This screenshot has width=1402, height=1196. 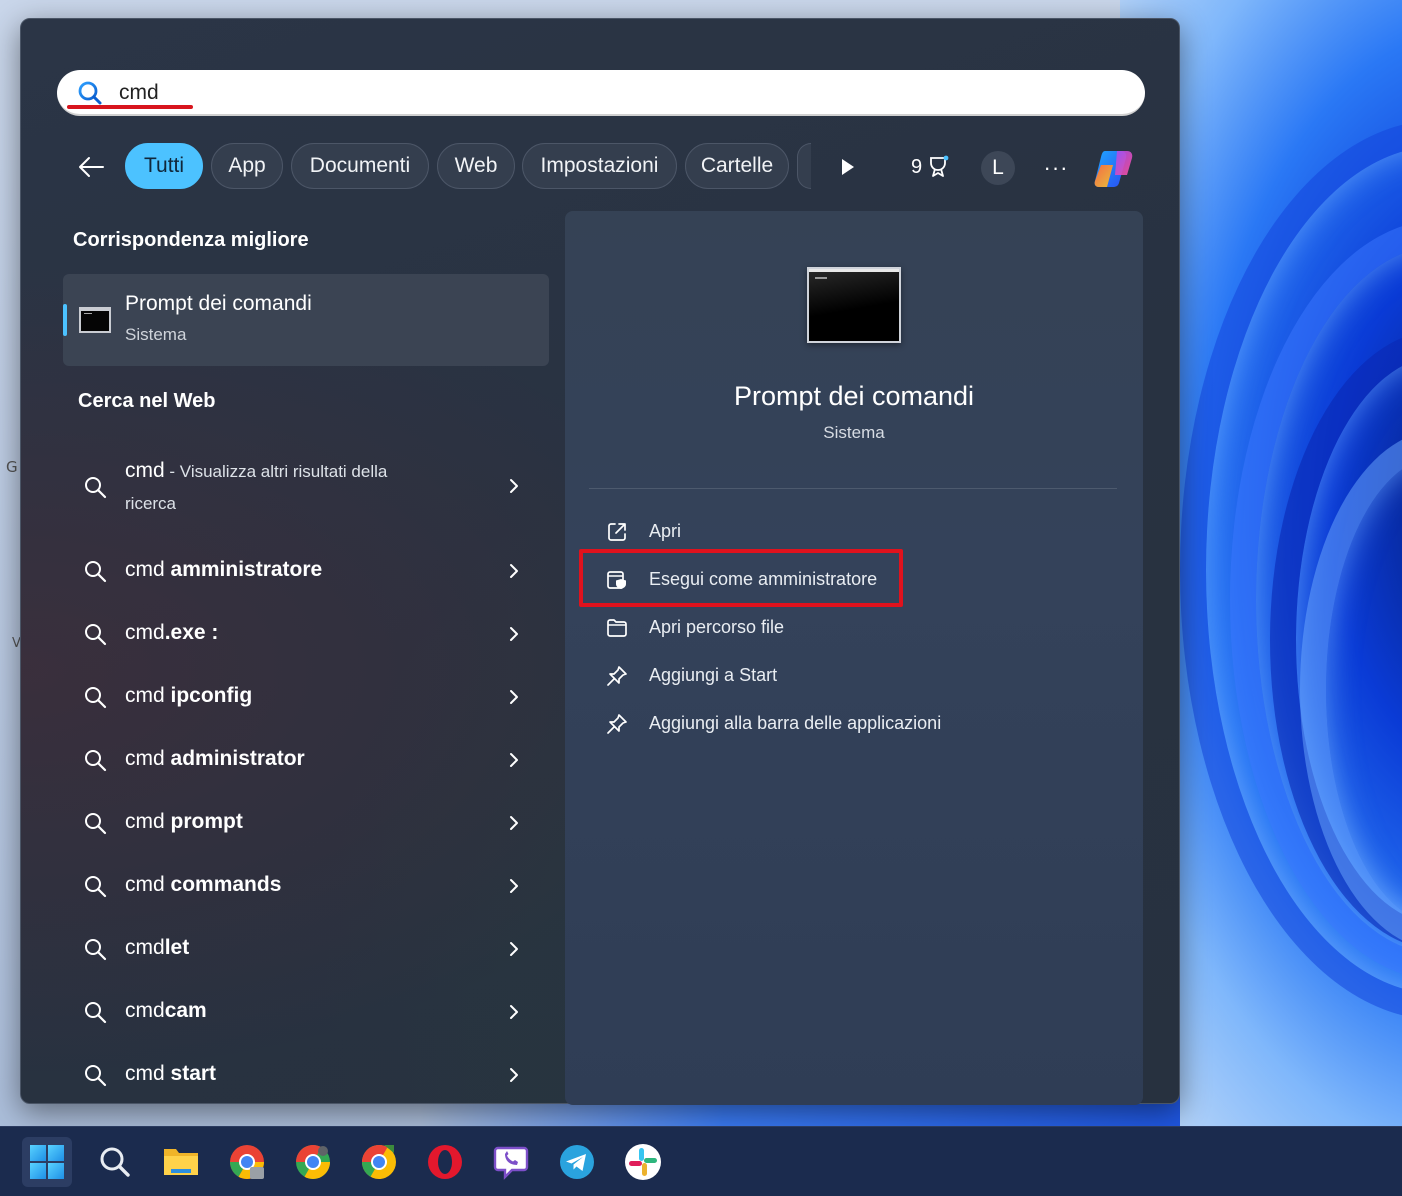 I want to click on taskbar-viber, so click(x=511, y=1162).